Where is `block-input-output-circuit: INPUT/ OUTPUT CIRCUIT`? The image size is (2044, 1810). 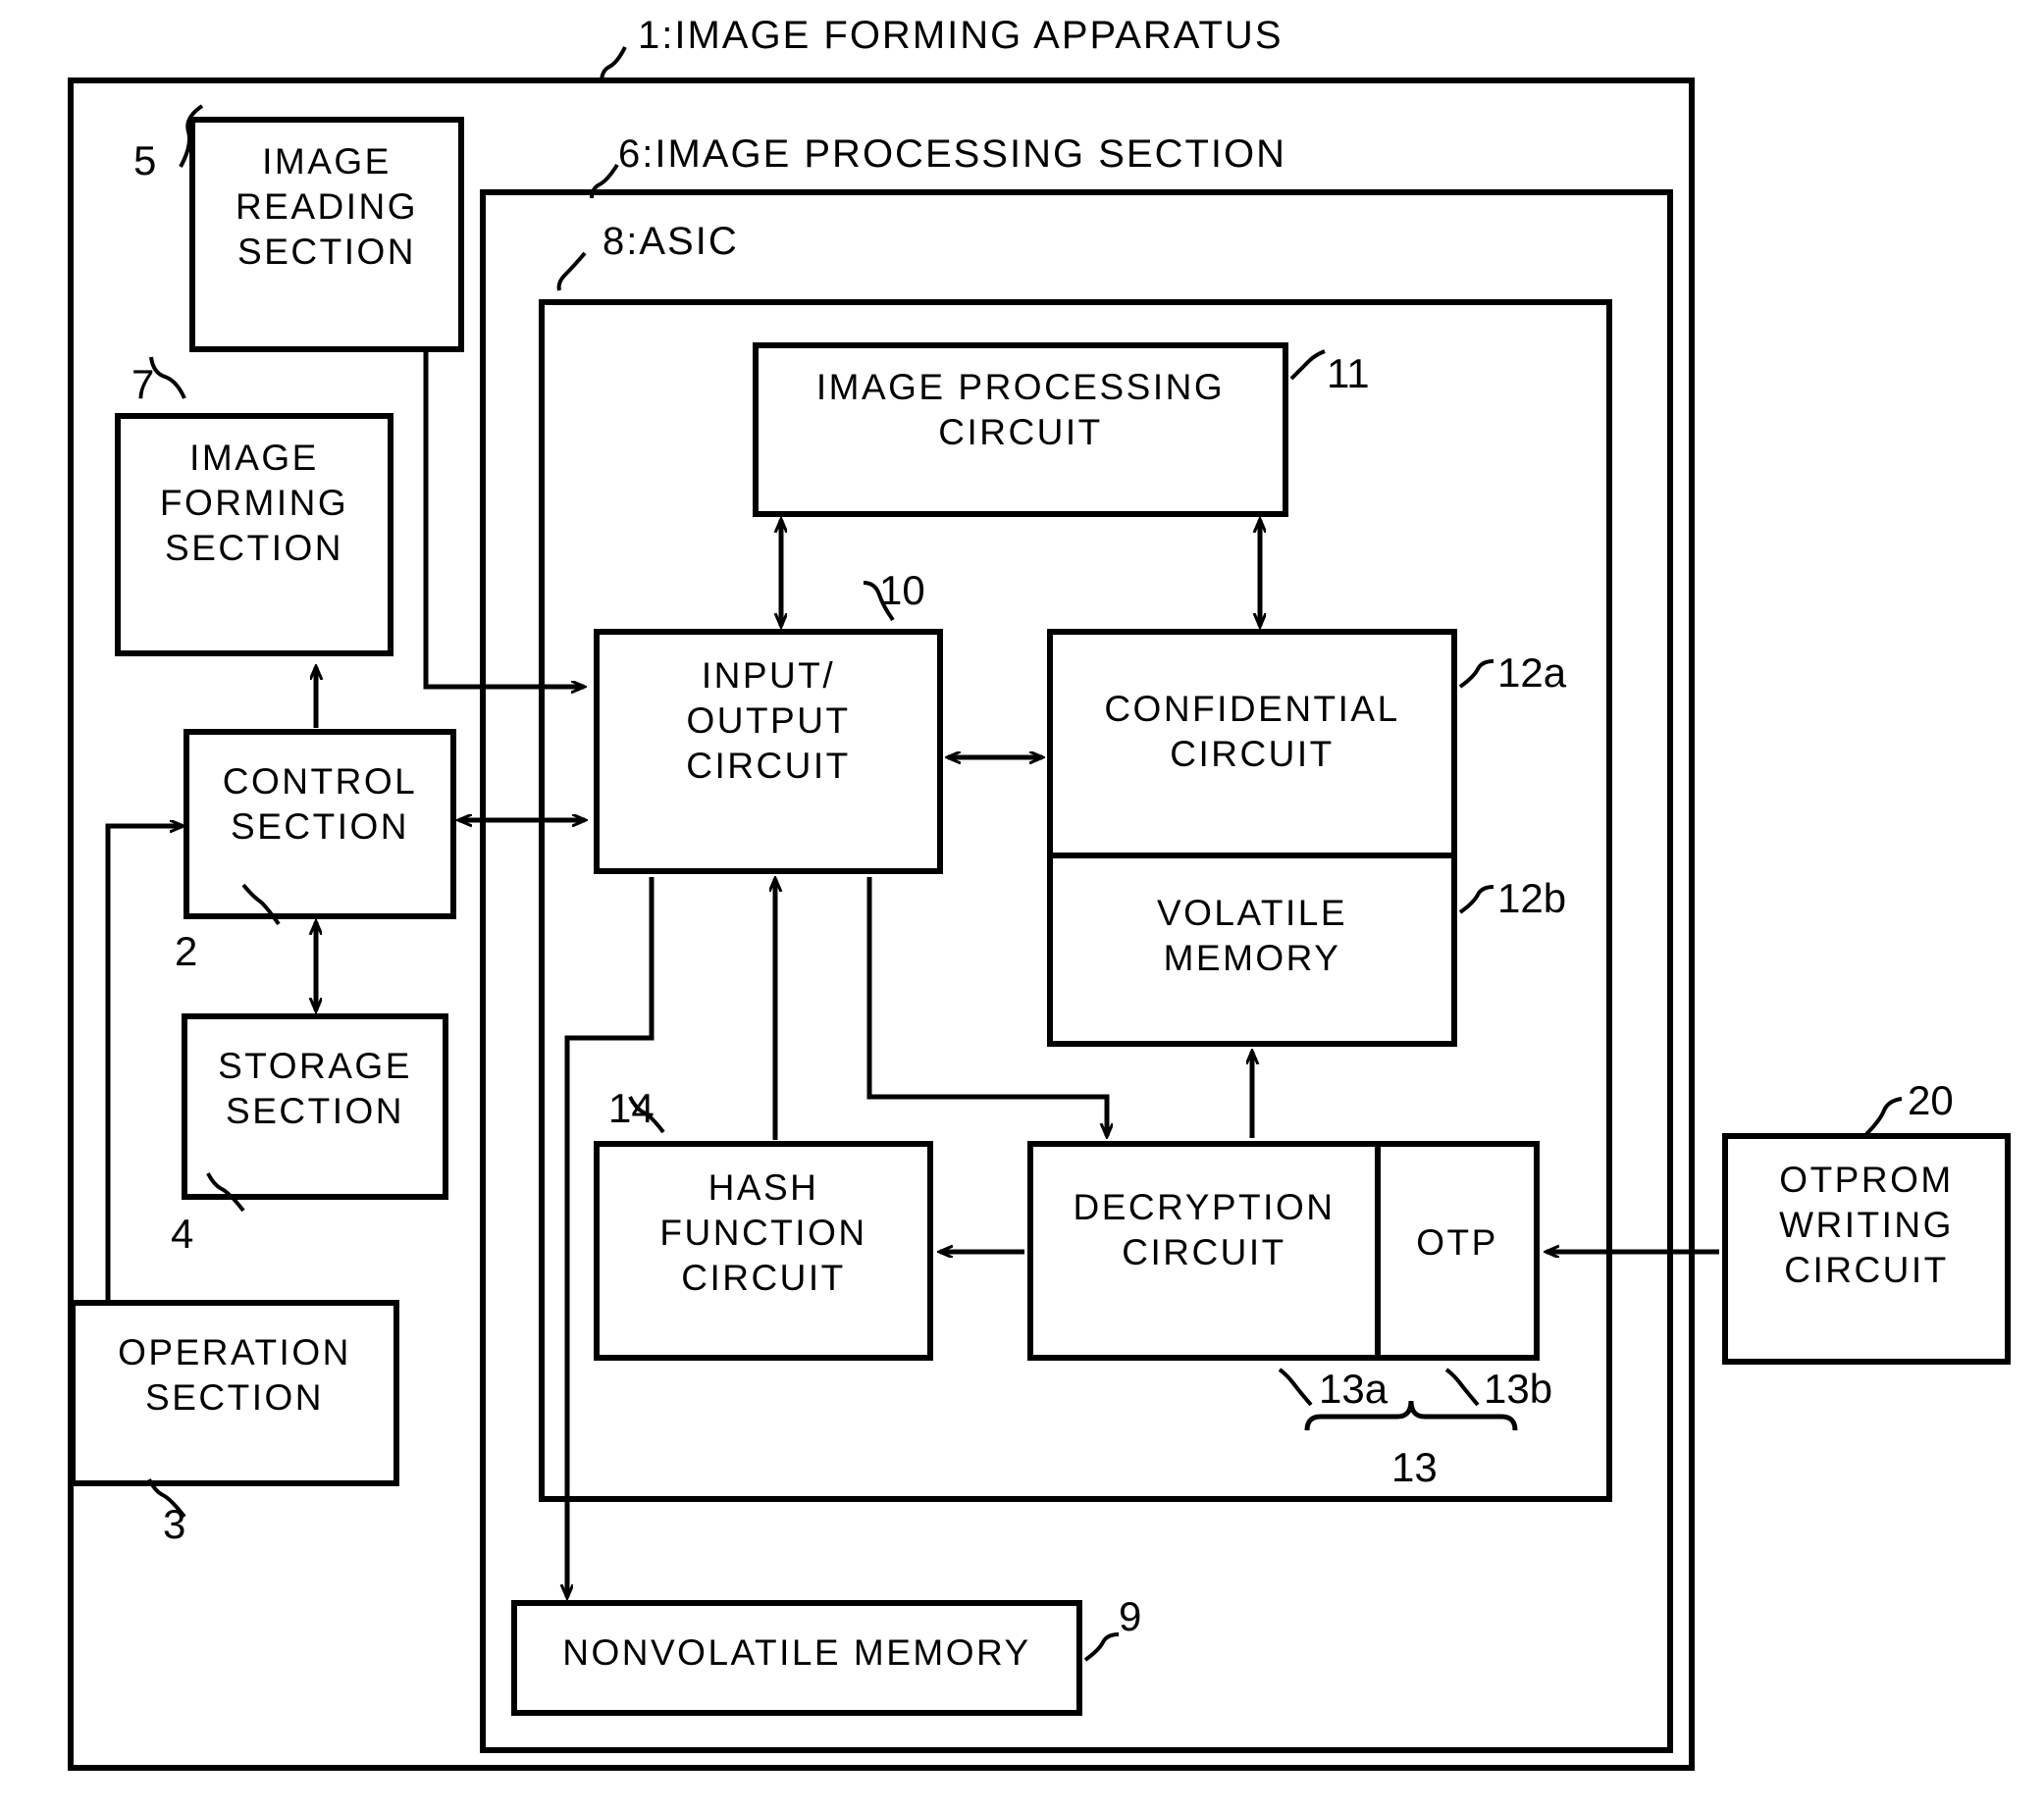
block-input-output-circuit: INPUT/ OUTPUT CIRCUIT is located at coordinates (768, 720).